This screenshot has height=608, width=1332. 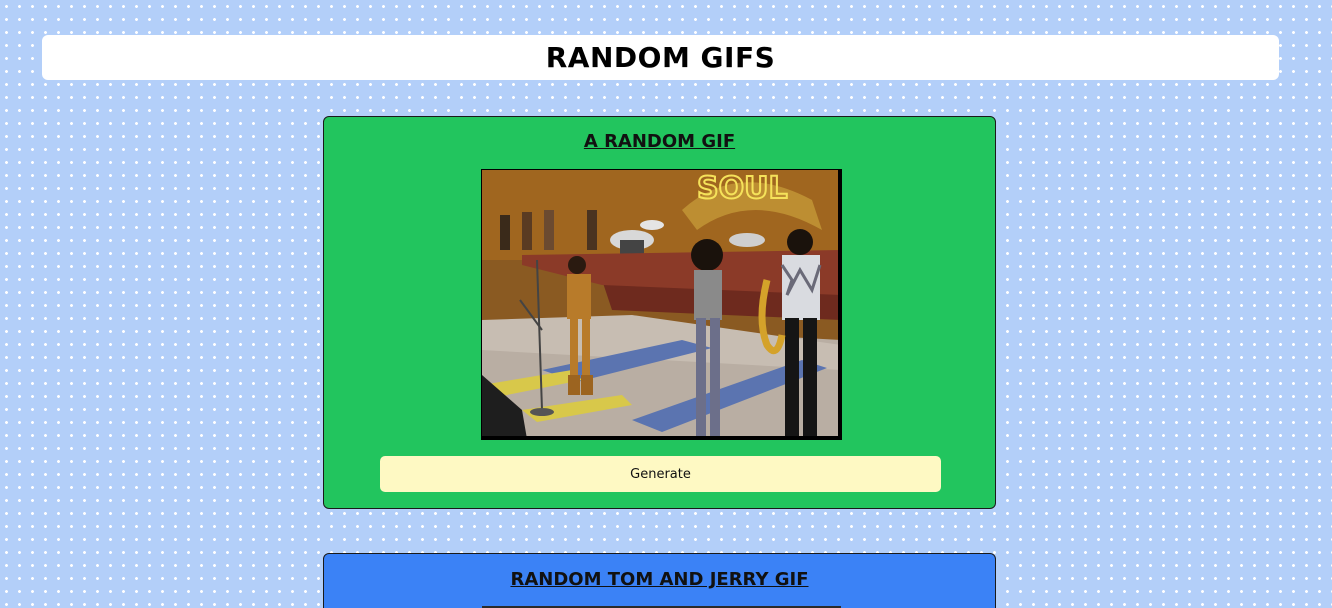 I want to click on svg-text: SOUL, so click(x=742, y=188).